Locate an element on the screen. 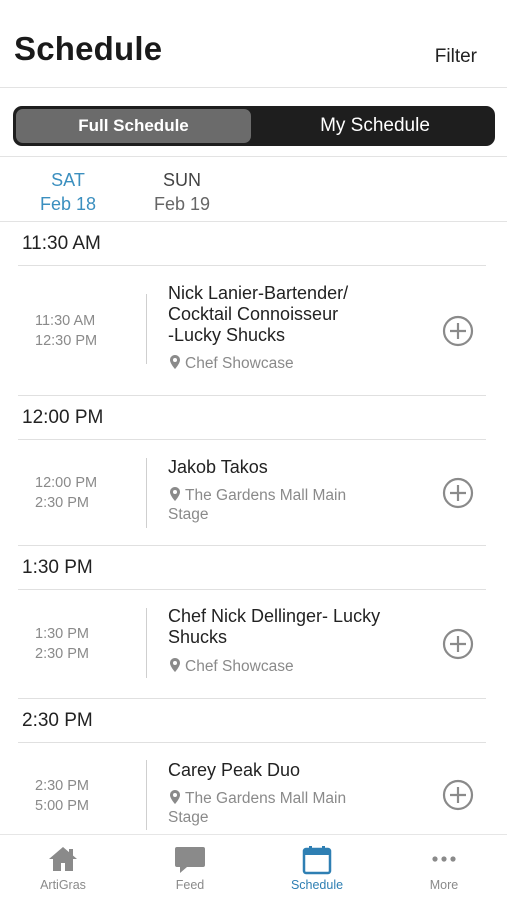  bottom-tab-bar: ArtiGras Feed Schedule More is located at coordinates (253, 867).